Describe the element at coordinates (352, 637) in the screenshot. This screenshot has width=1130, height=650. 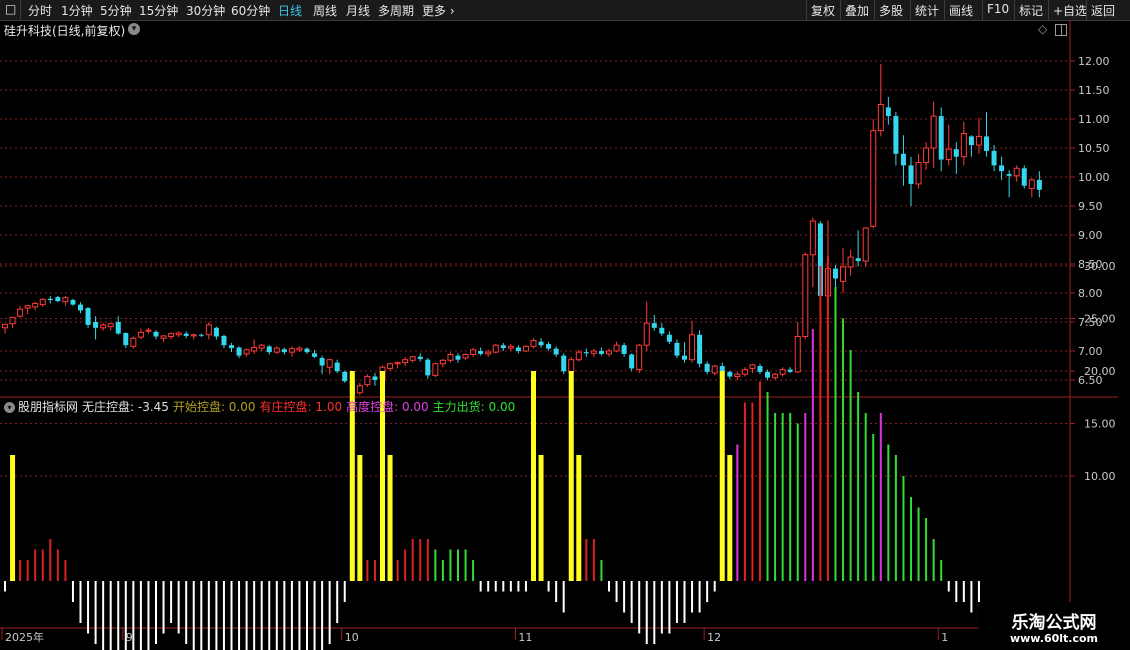
I see `date-tick-label: 10` at that location.